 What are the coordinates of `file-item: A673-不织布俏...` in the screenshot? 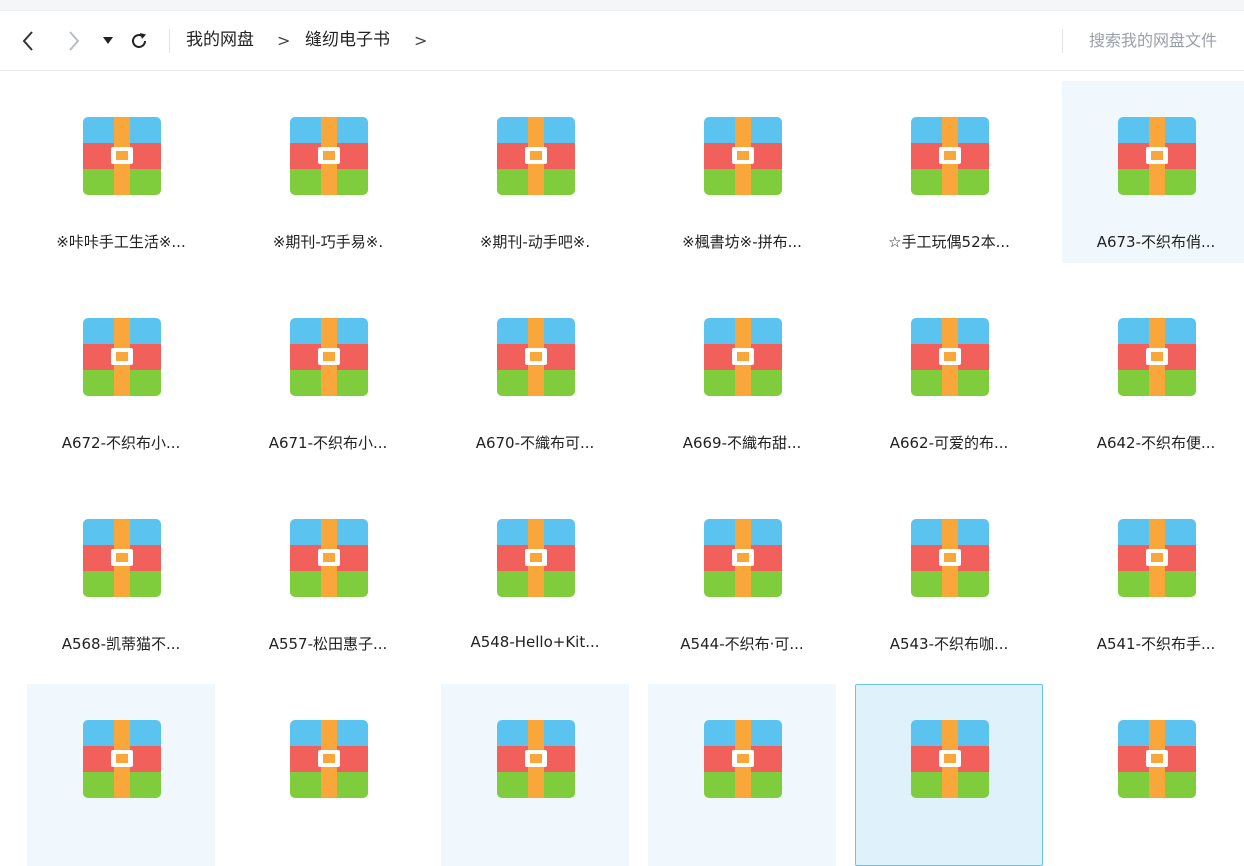 It's located at (1153, 172).